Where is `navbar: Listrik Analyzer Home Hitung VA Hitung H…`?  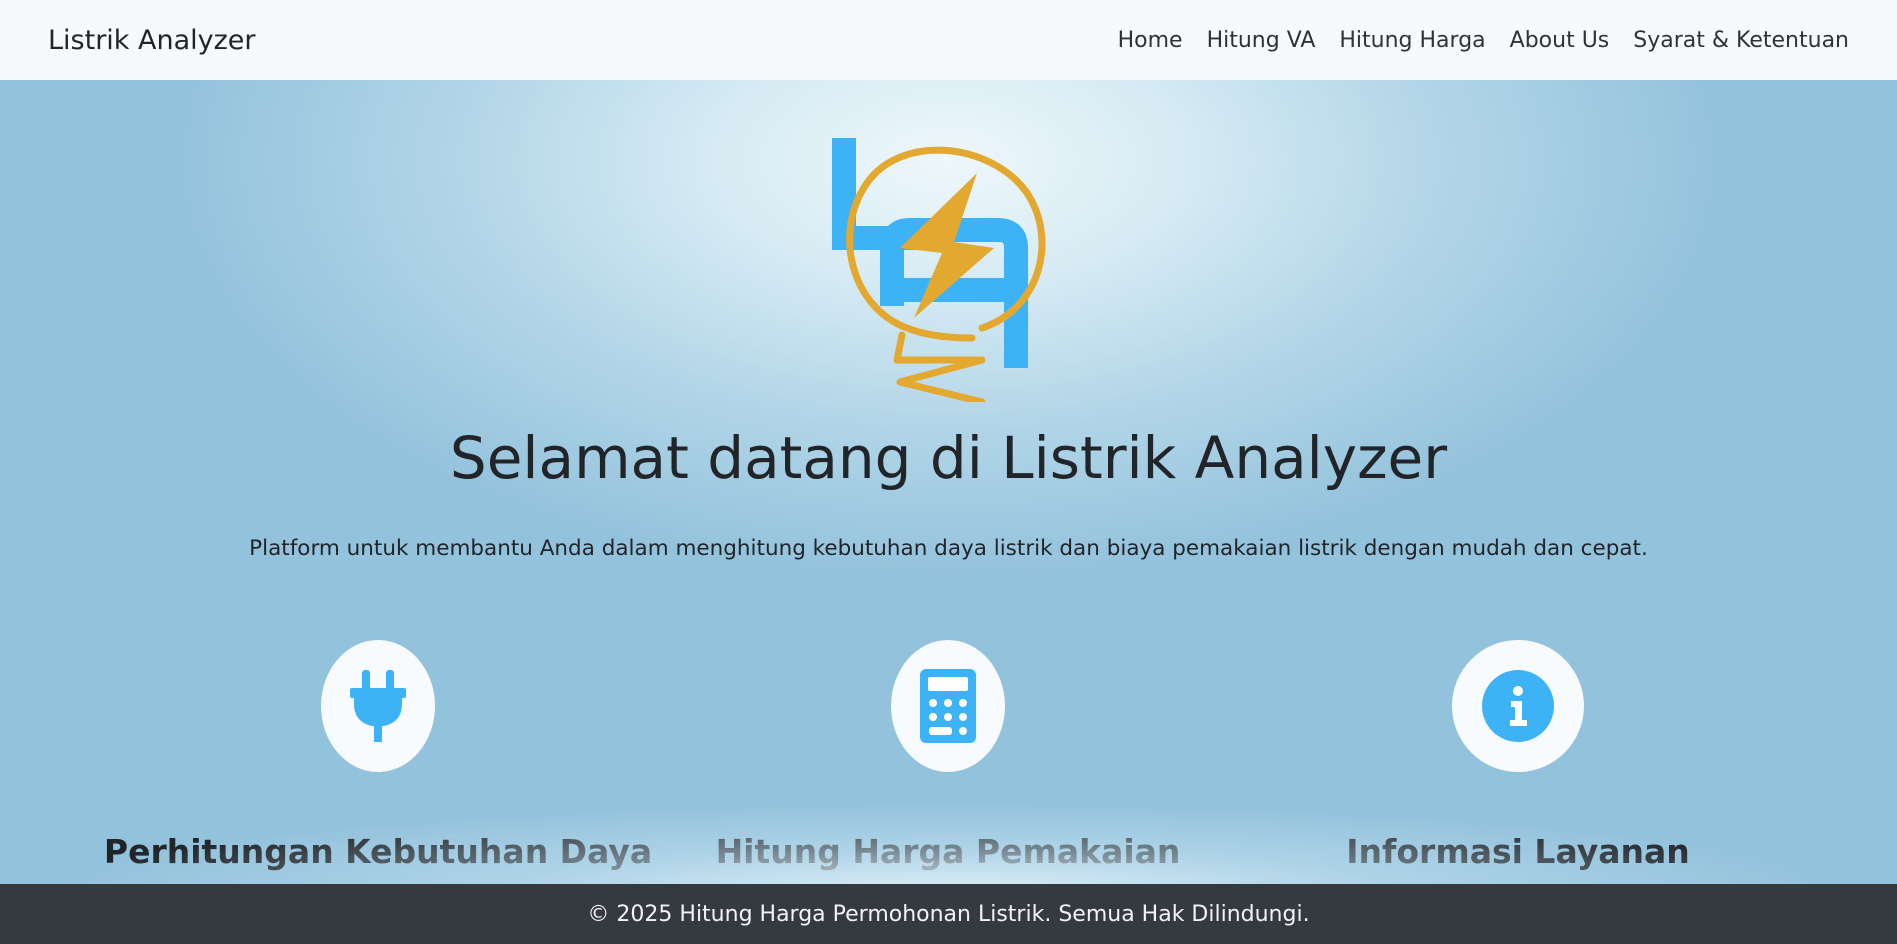
navbar: Listrik Analyzer Home Hitung VA Hitung H… is located at coordinates (948, 40).